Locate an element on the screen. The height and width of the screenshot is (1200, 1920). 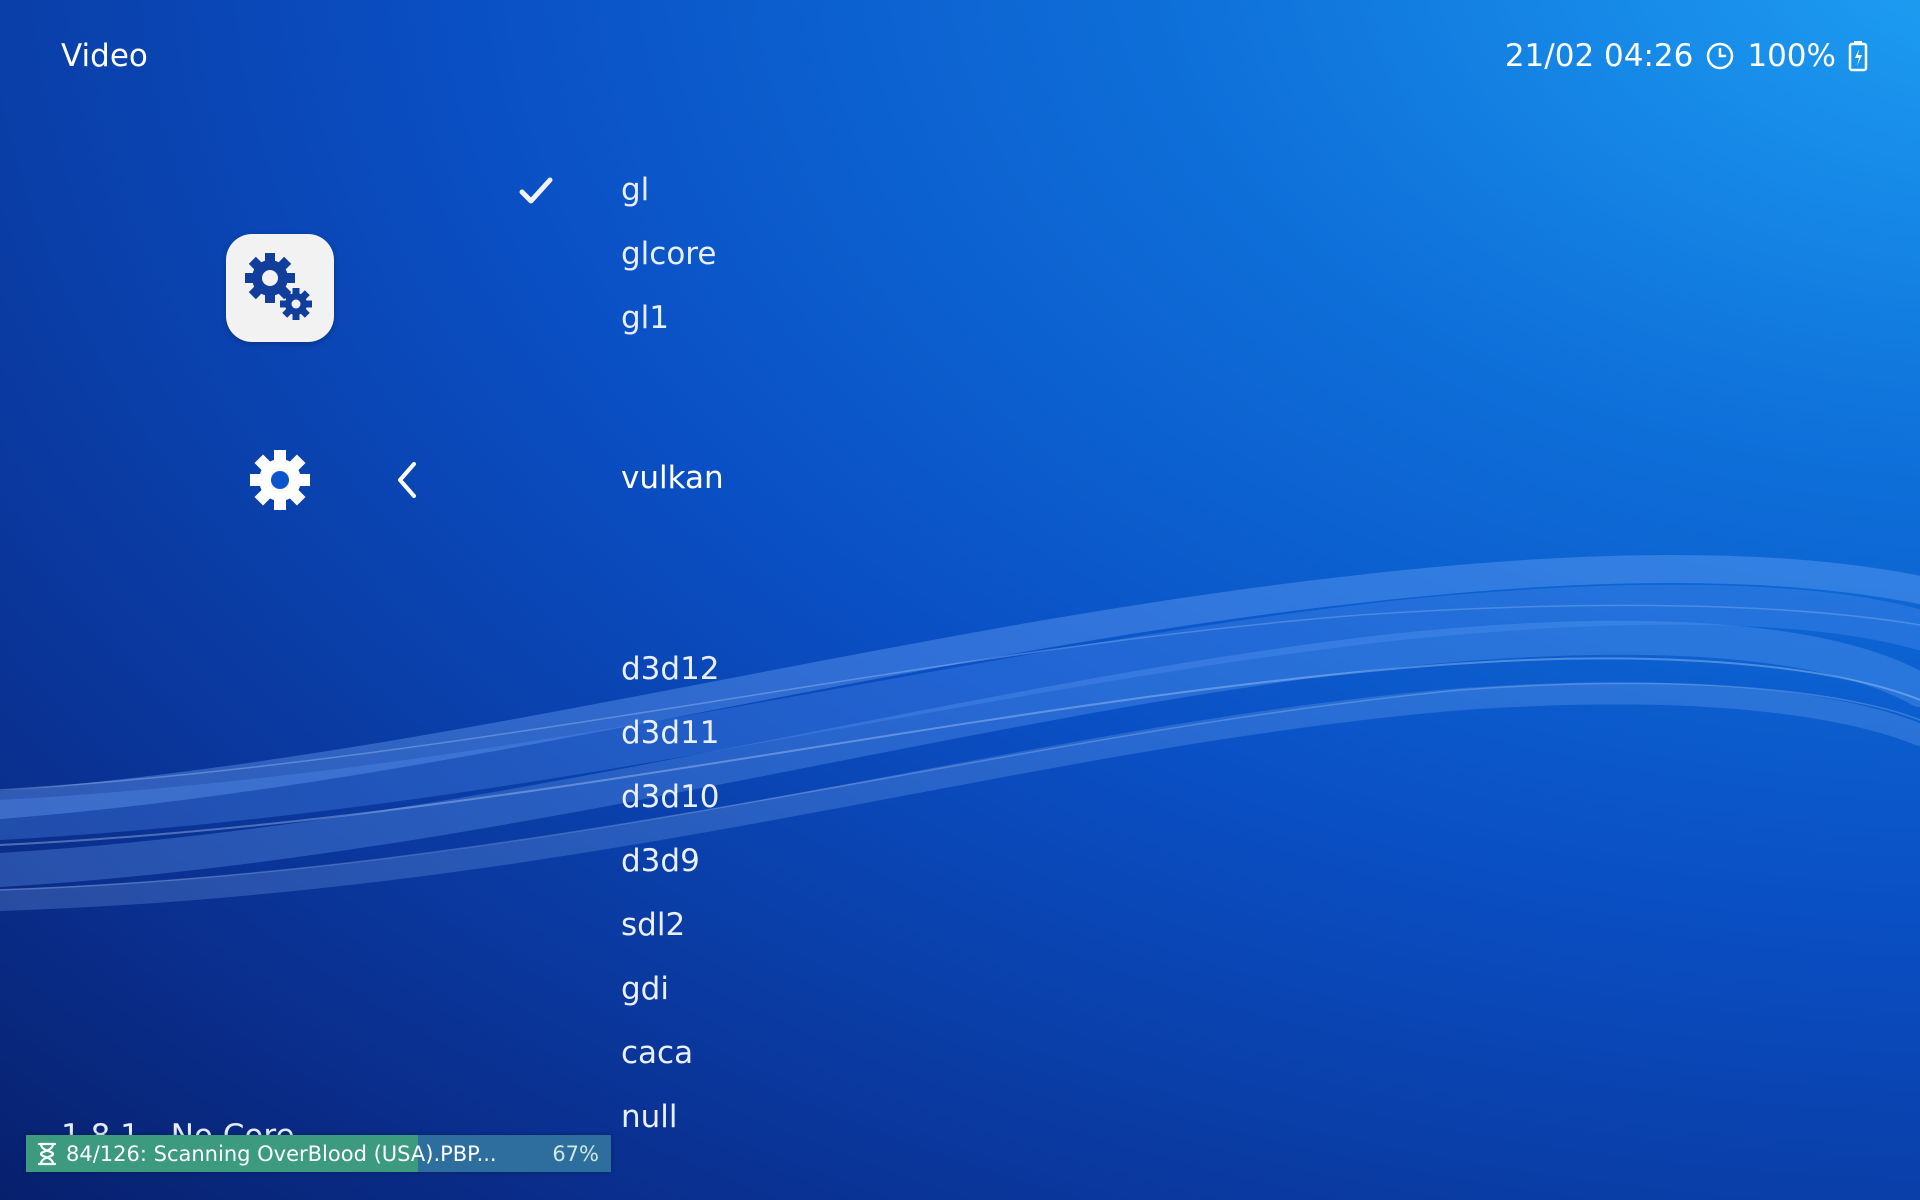
battery-charging-icon is located at coordinates (1858, 56).